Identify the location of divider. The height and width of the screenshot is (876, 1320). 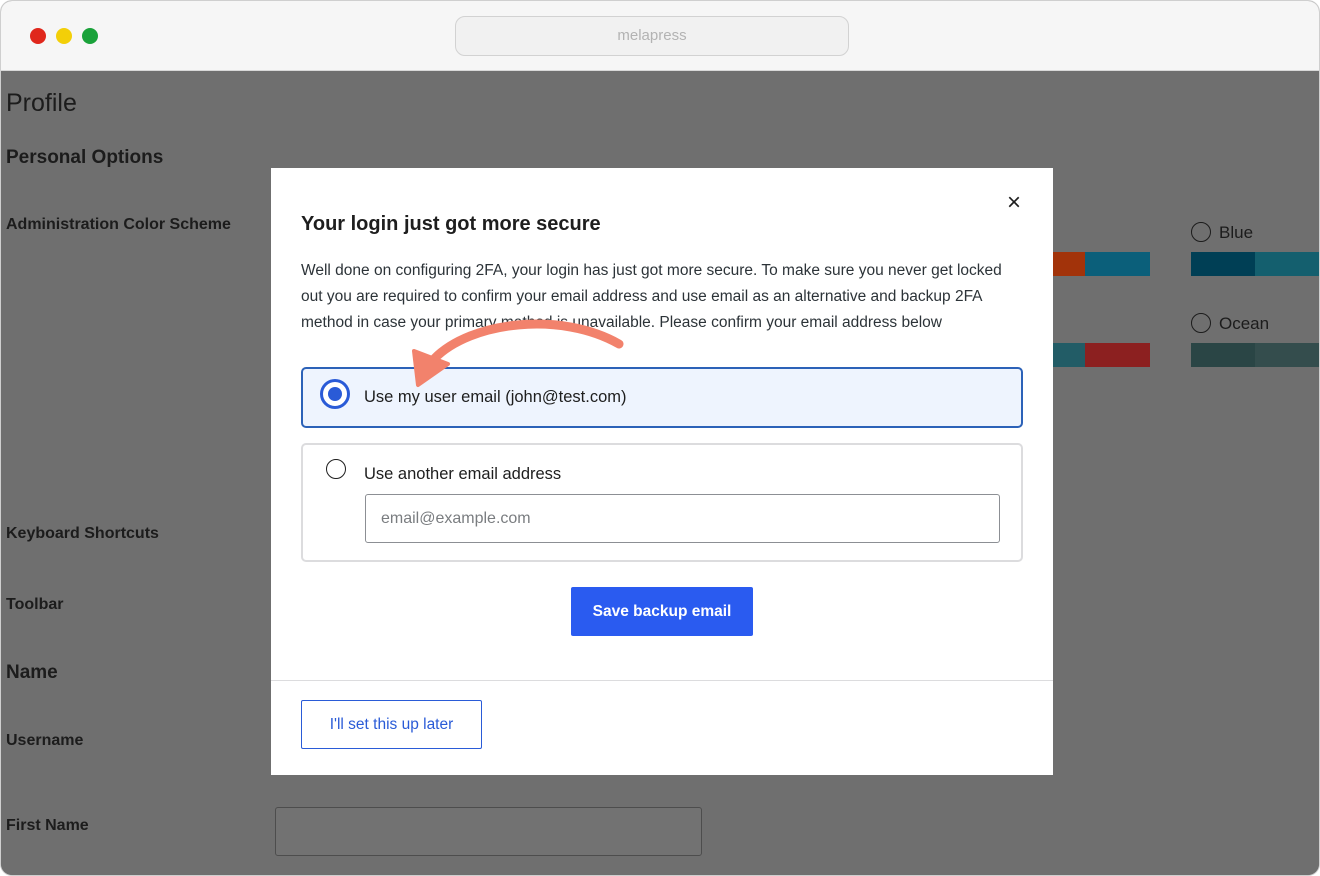
(662, 680).